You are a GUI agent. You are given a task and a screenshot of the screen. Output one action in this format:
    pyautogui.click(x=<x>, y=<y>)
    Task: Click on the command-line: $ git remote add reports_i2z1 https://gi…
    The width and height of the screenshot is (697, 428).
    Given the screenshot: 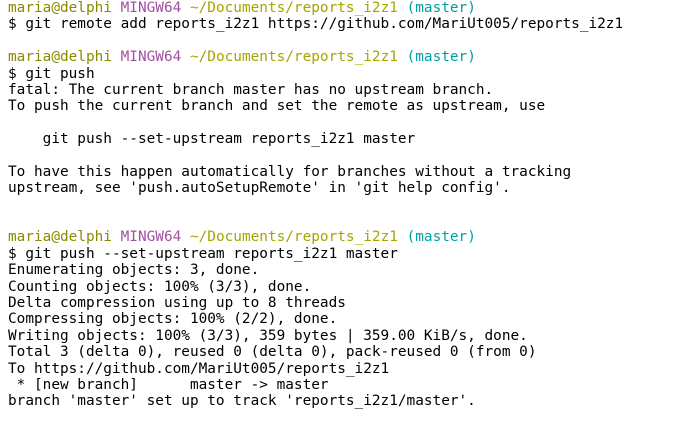 What is the action you would take?
    pyautogui.click(x=316, y=24)
    